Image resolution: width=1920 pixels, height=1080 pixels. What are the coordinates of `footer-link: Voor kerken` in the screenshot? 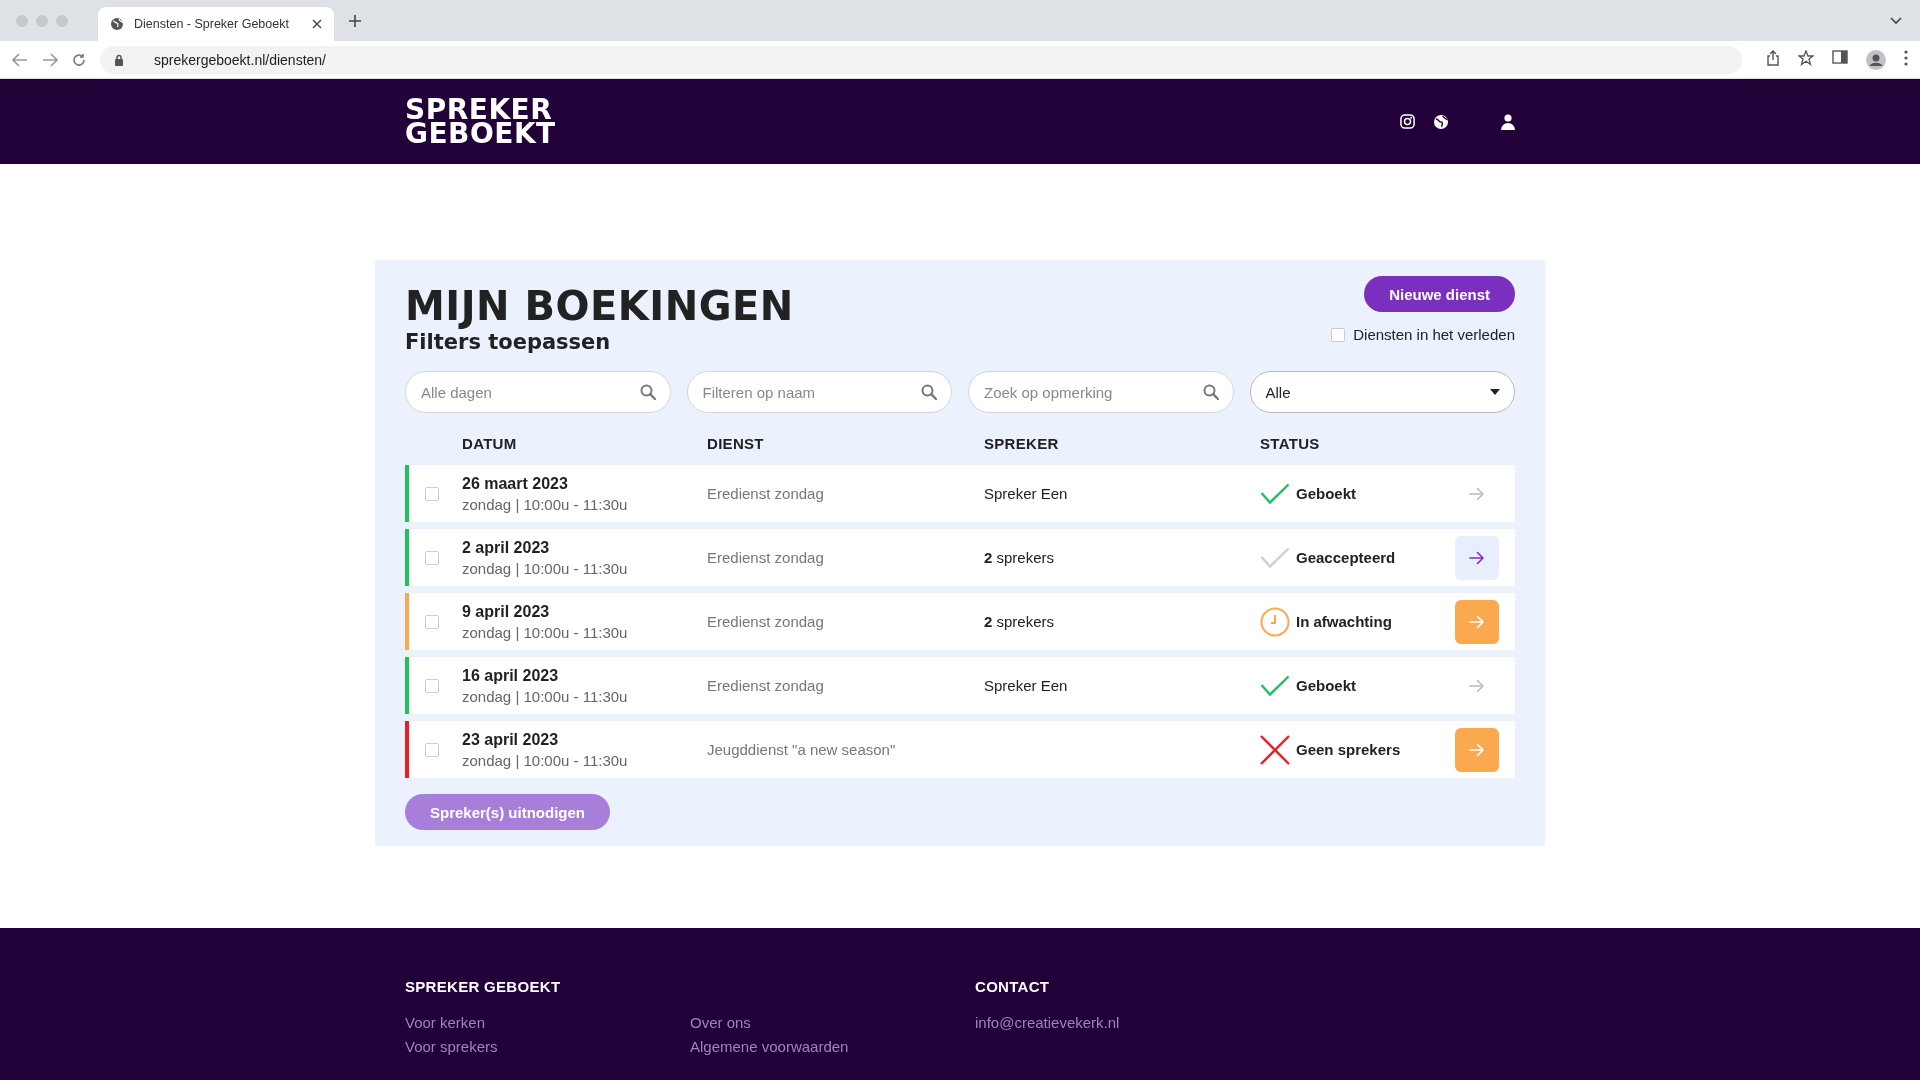 It's located at (547, 1022).